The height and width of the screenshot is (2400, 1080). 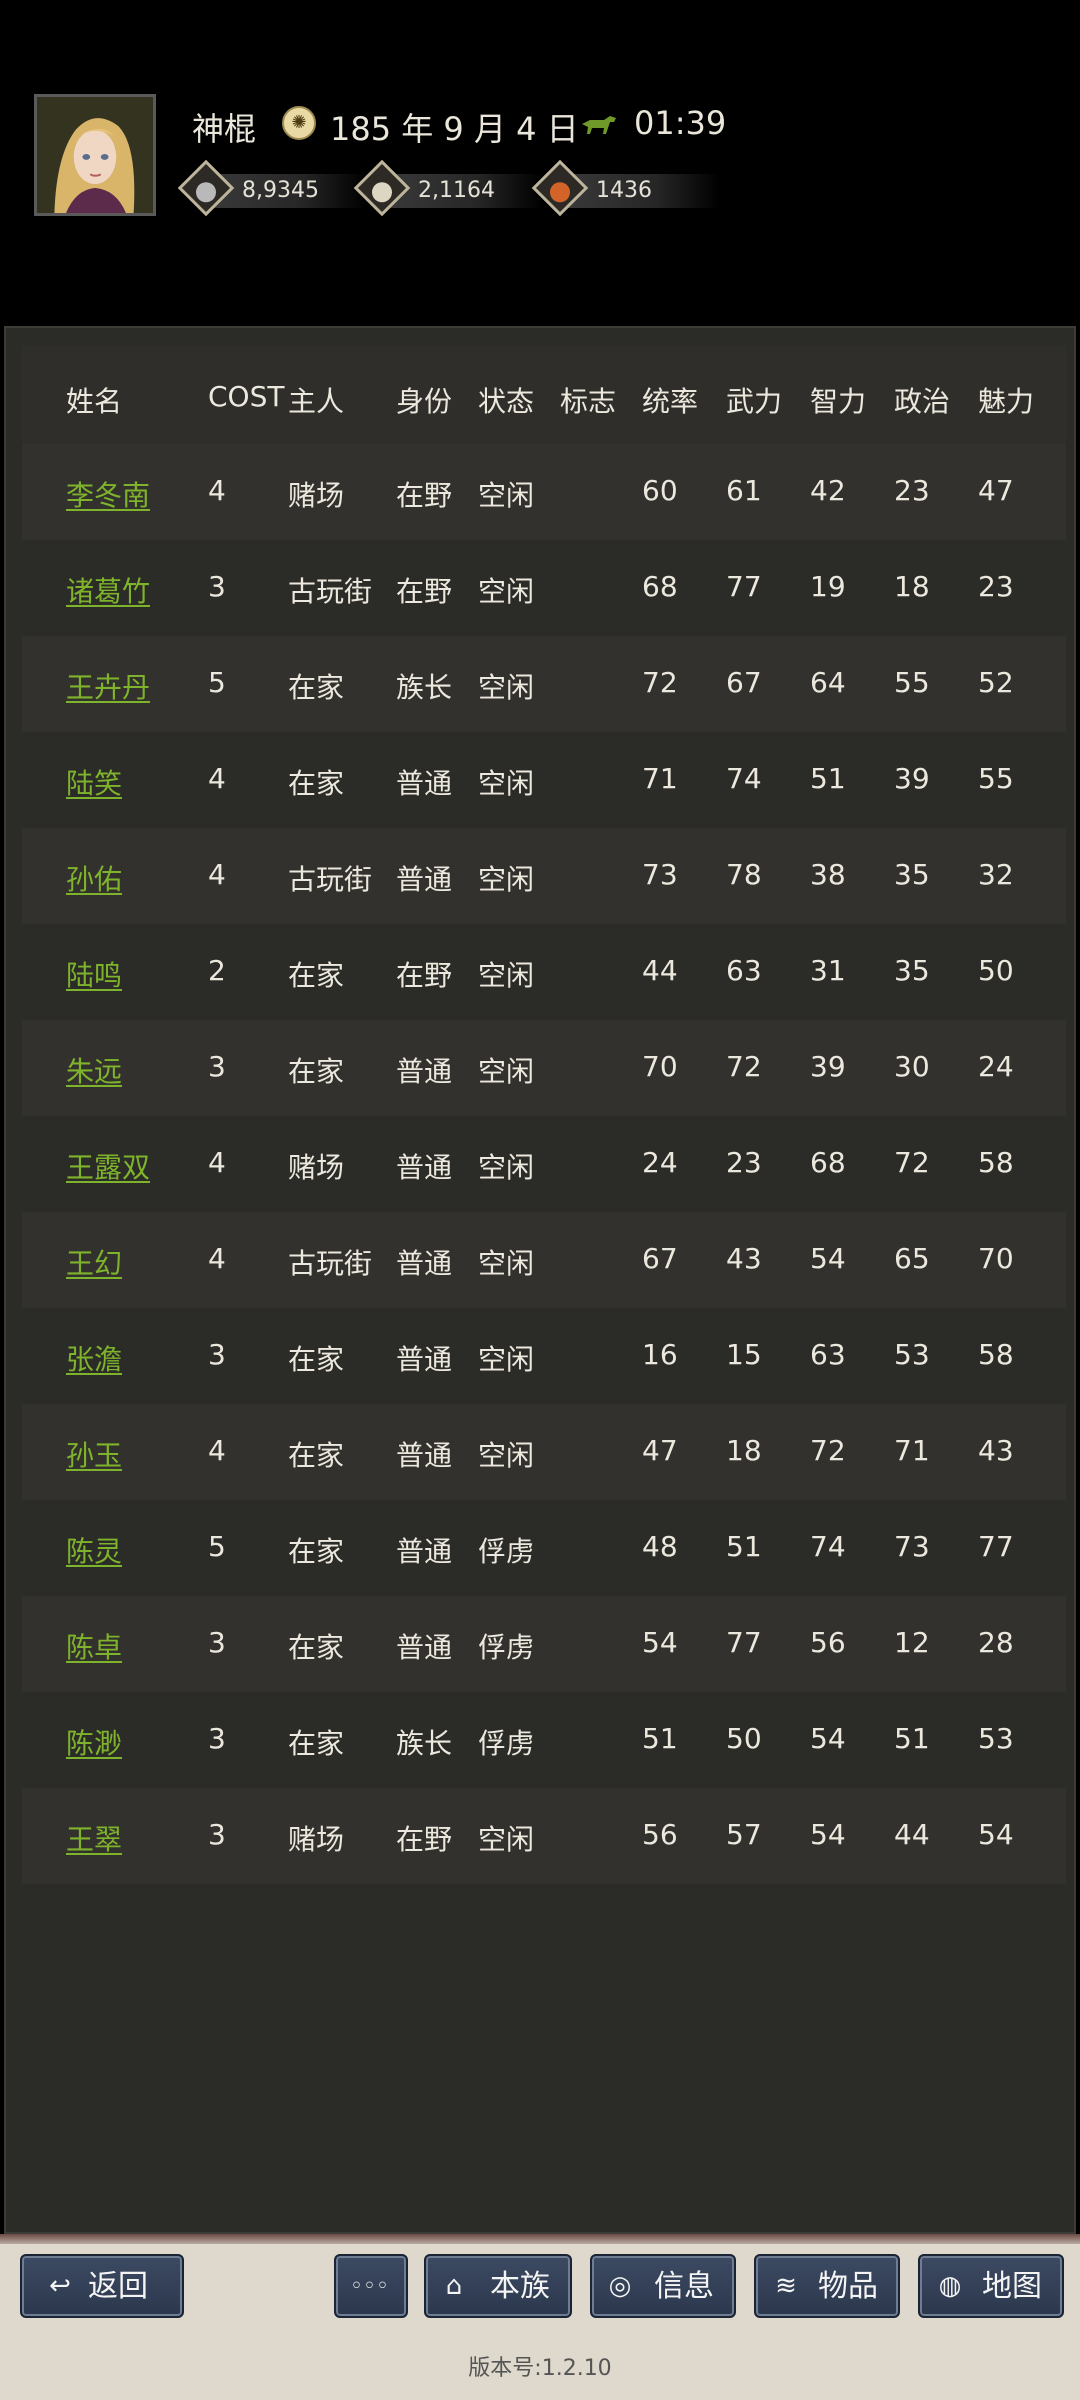 What do you see at coordinates (544, 1068) in the screenshot?
I see `table-row: 朱远 3 在家 普通 空闲 70 72 39 30 24` at bounding box center [544, 1068].